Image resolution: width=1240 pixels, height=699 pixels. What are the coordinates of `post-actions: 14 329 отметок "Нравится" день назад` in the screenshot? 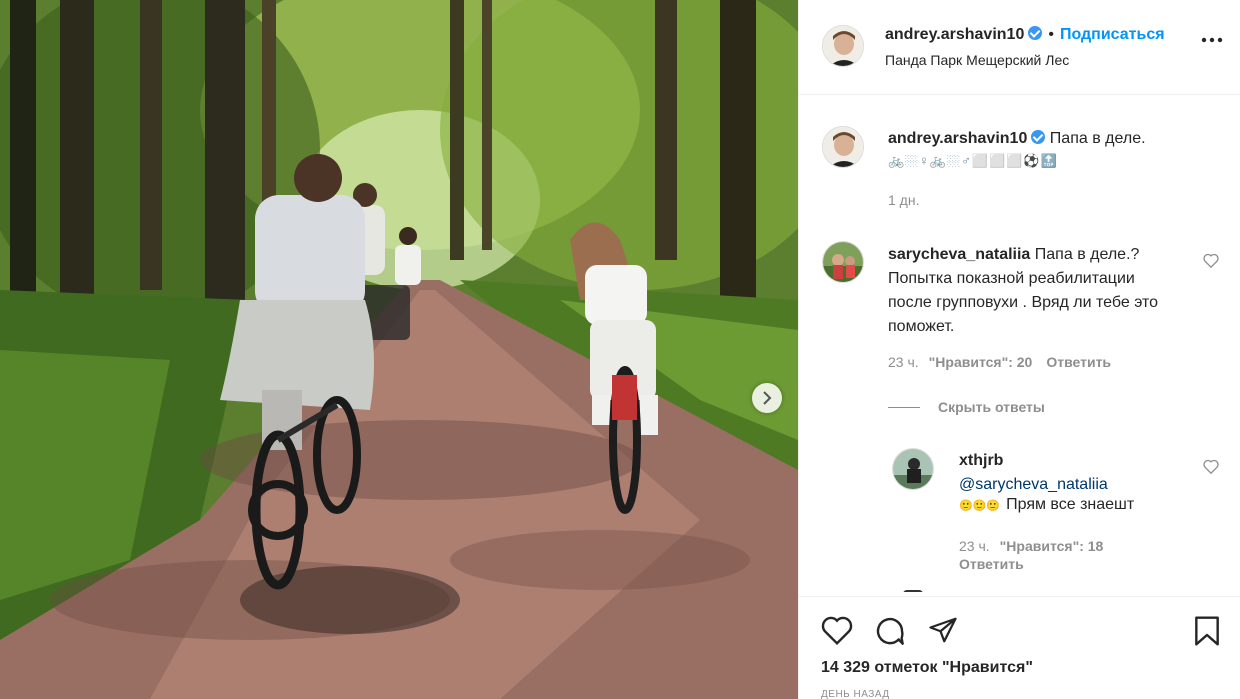 It's located at (1019, 647).